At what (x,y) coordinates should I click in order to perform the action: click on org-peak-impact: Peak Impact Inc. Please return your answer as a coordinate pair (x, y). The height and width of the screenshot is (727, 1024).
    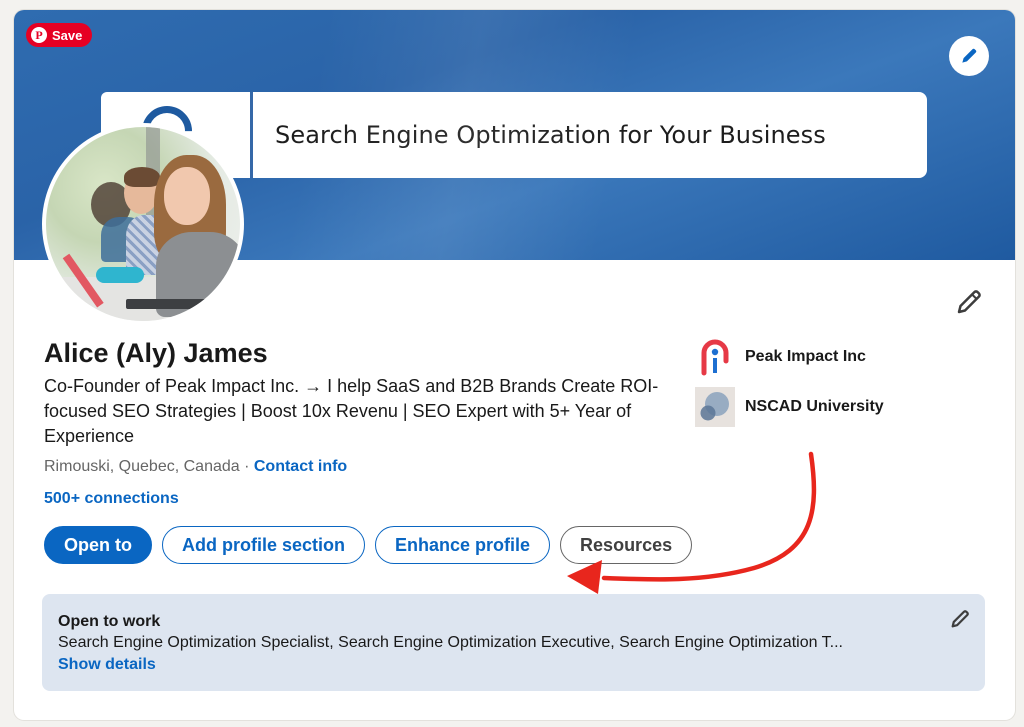
    Looking at the image, I should click on (789, 357).